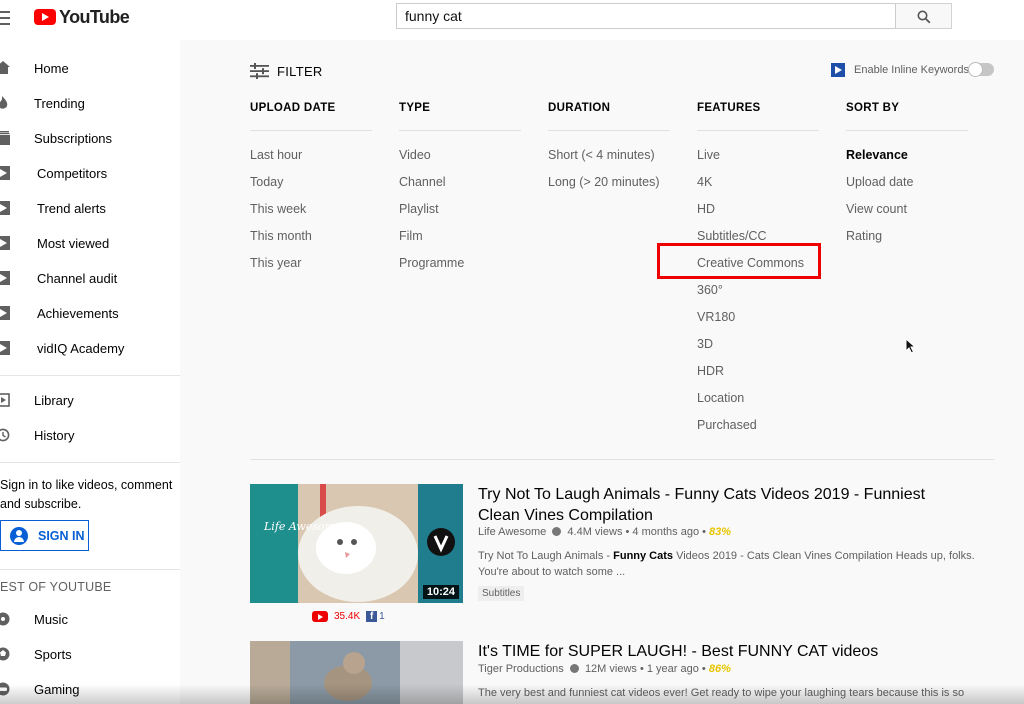 This screenshot has height=704, width=1024. I want to click on filter-option: Subtitles/CC, so click(731, 236).